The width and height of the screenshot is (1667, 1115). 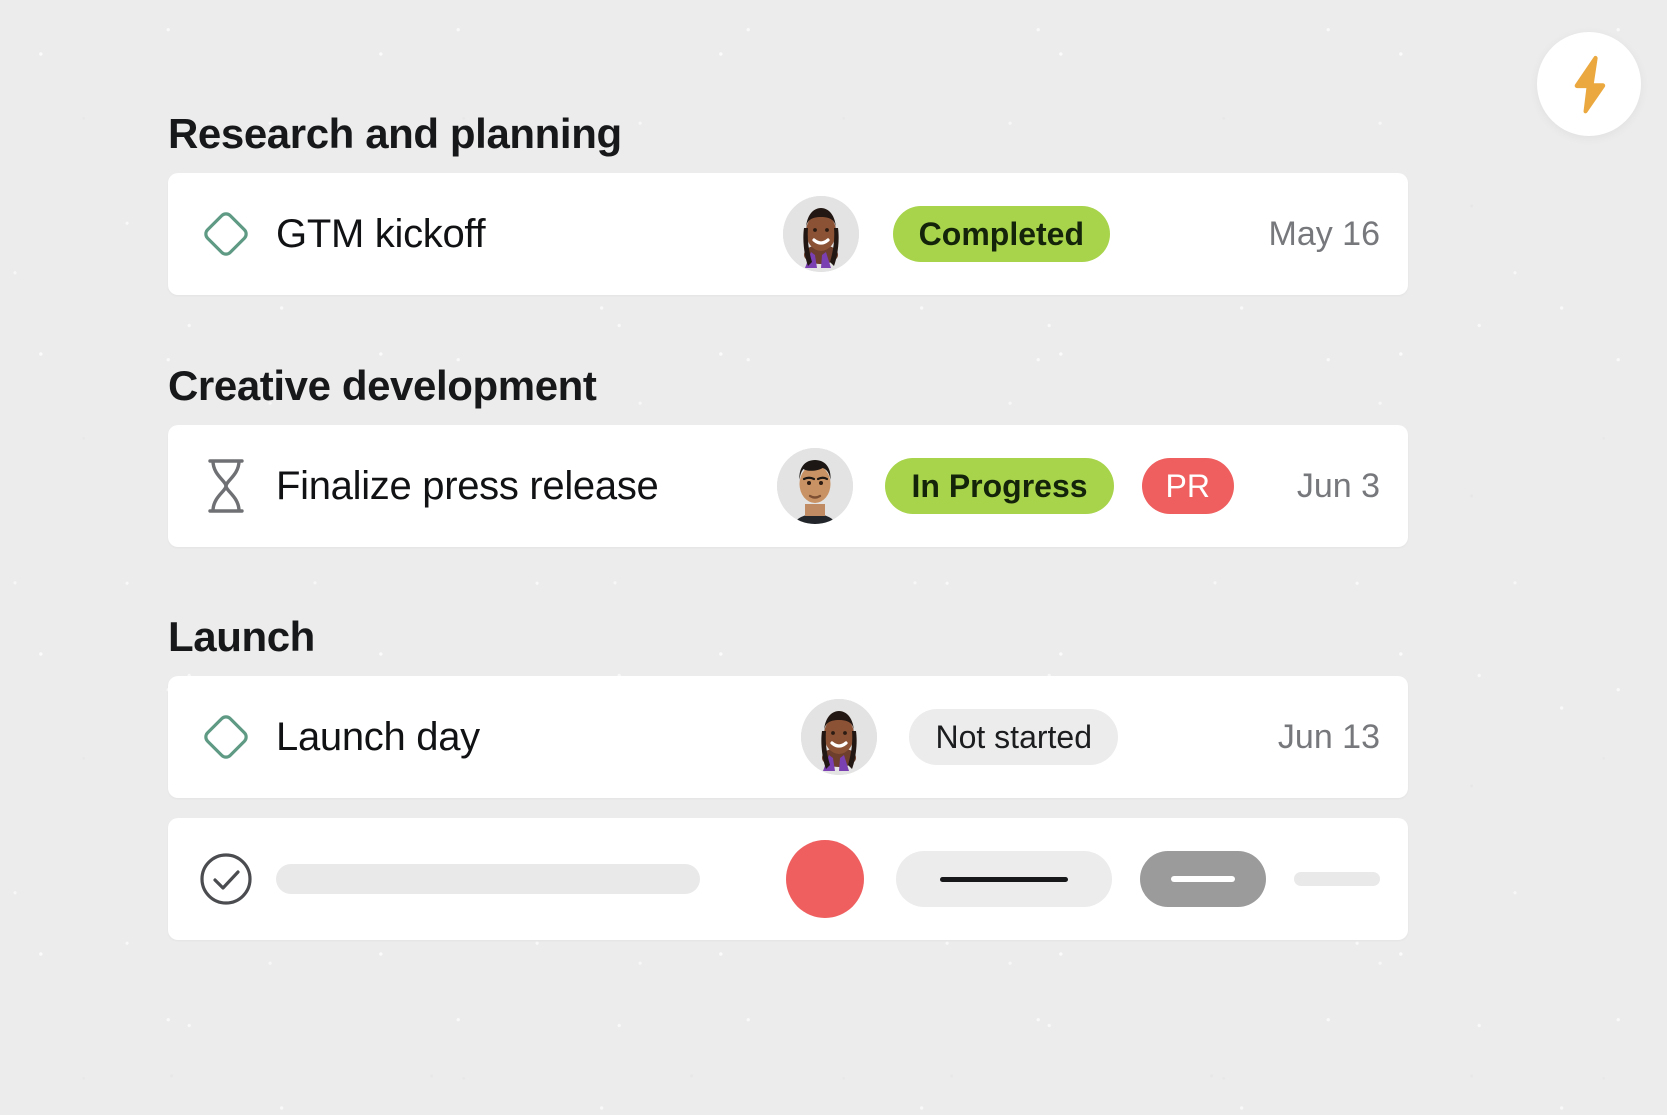 I want to click on due-date: Jun 13, so click(x=1328, y=736).